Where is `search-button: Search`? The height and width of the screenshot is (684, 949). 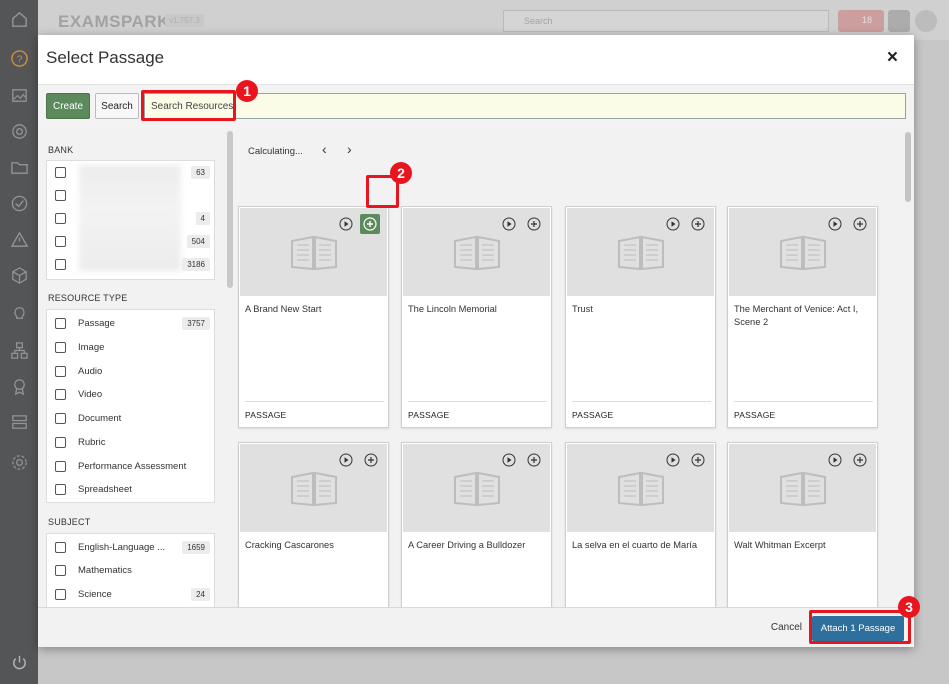 search-button: Search is located at coordinates (117, 106).